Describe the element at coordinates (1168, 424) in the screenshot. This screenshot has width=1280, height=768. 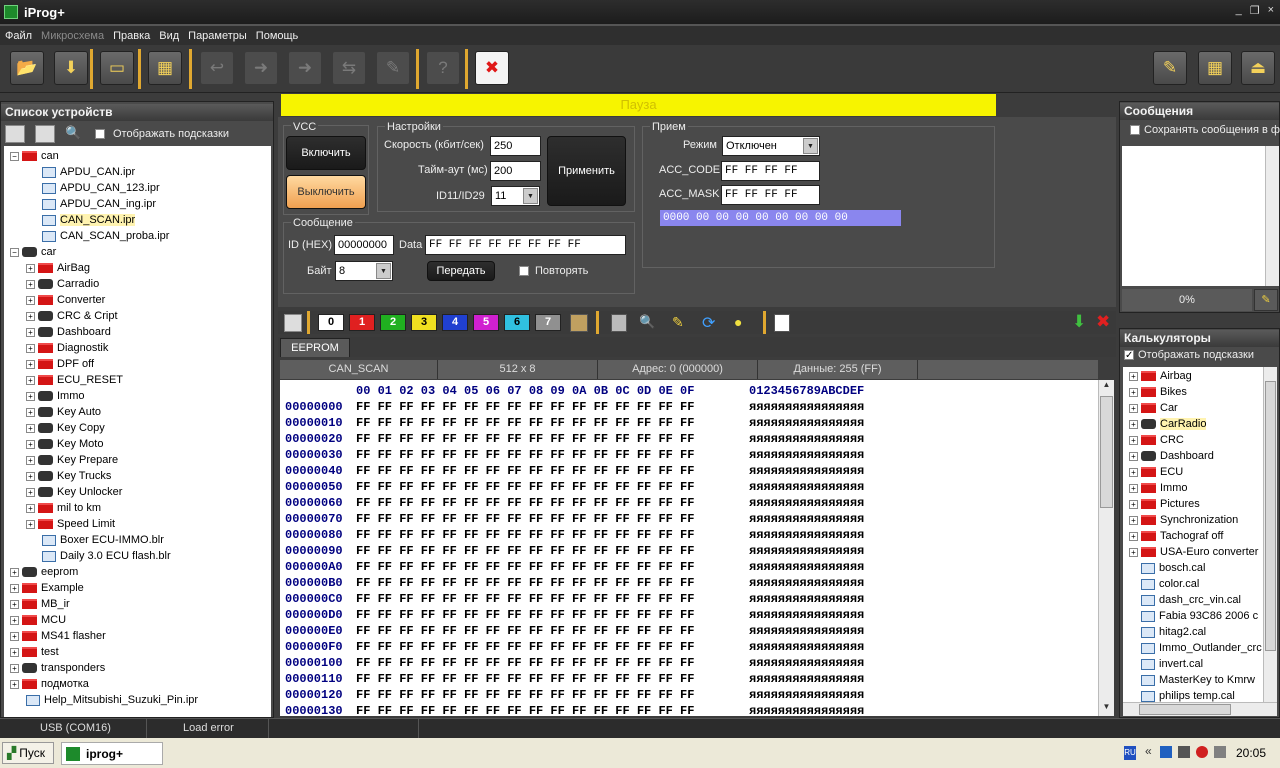
I see `tree-item: + CarRadio` at that location.